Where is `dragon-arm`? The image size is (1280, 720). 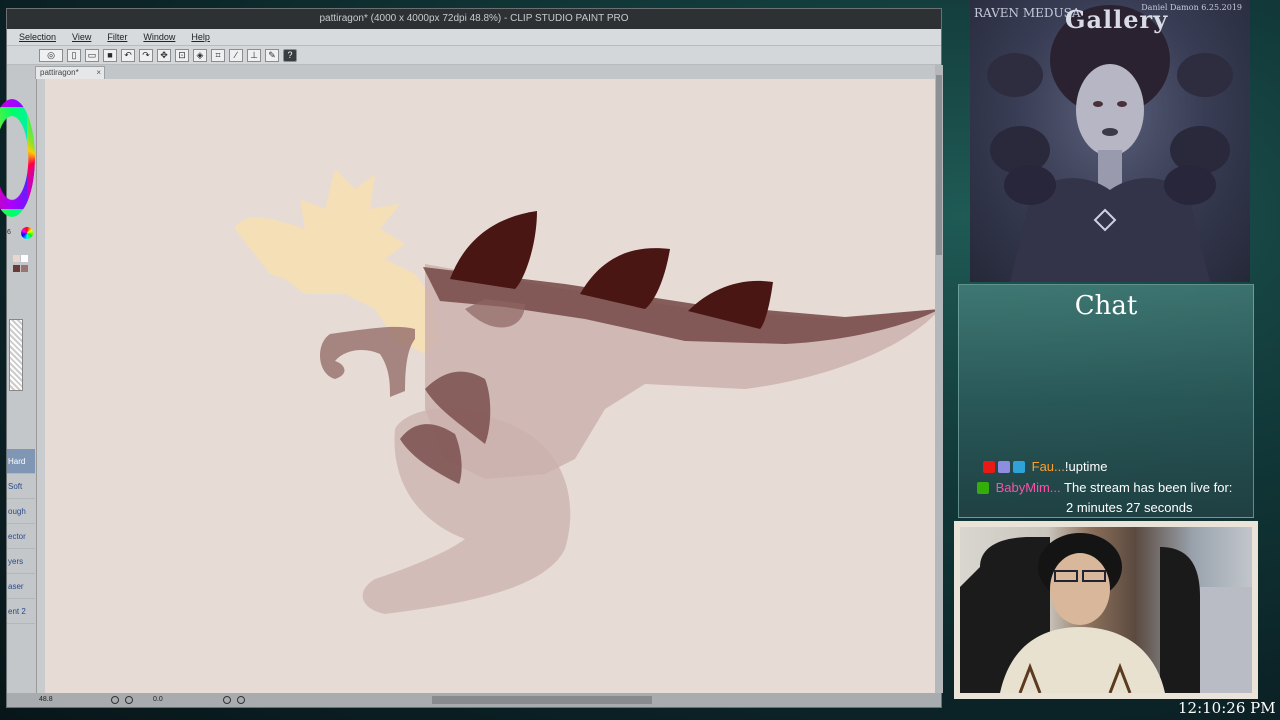
dragon-arm is located at coordinates (367, 361).